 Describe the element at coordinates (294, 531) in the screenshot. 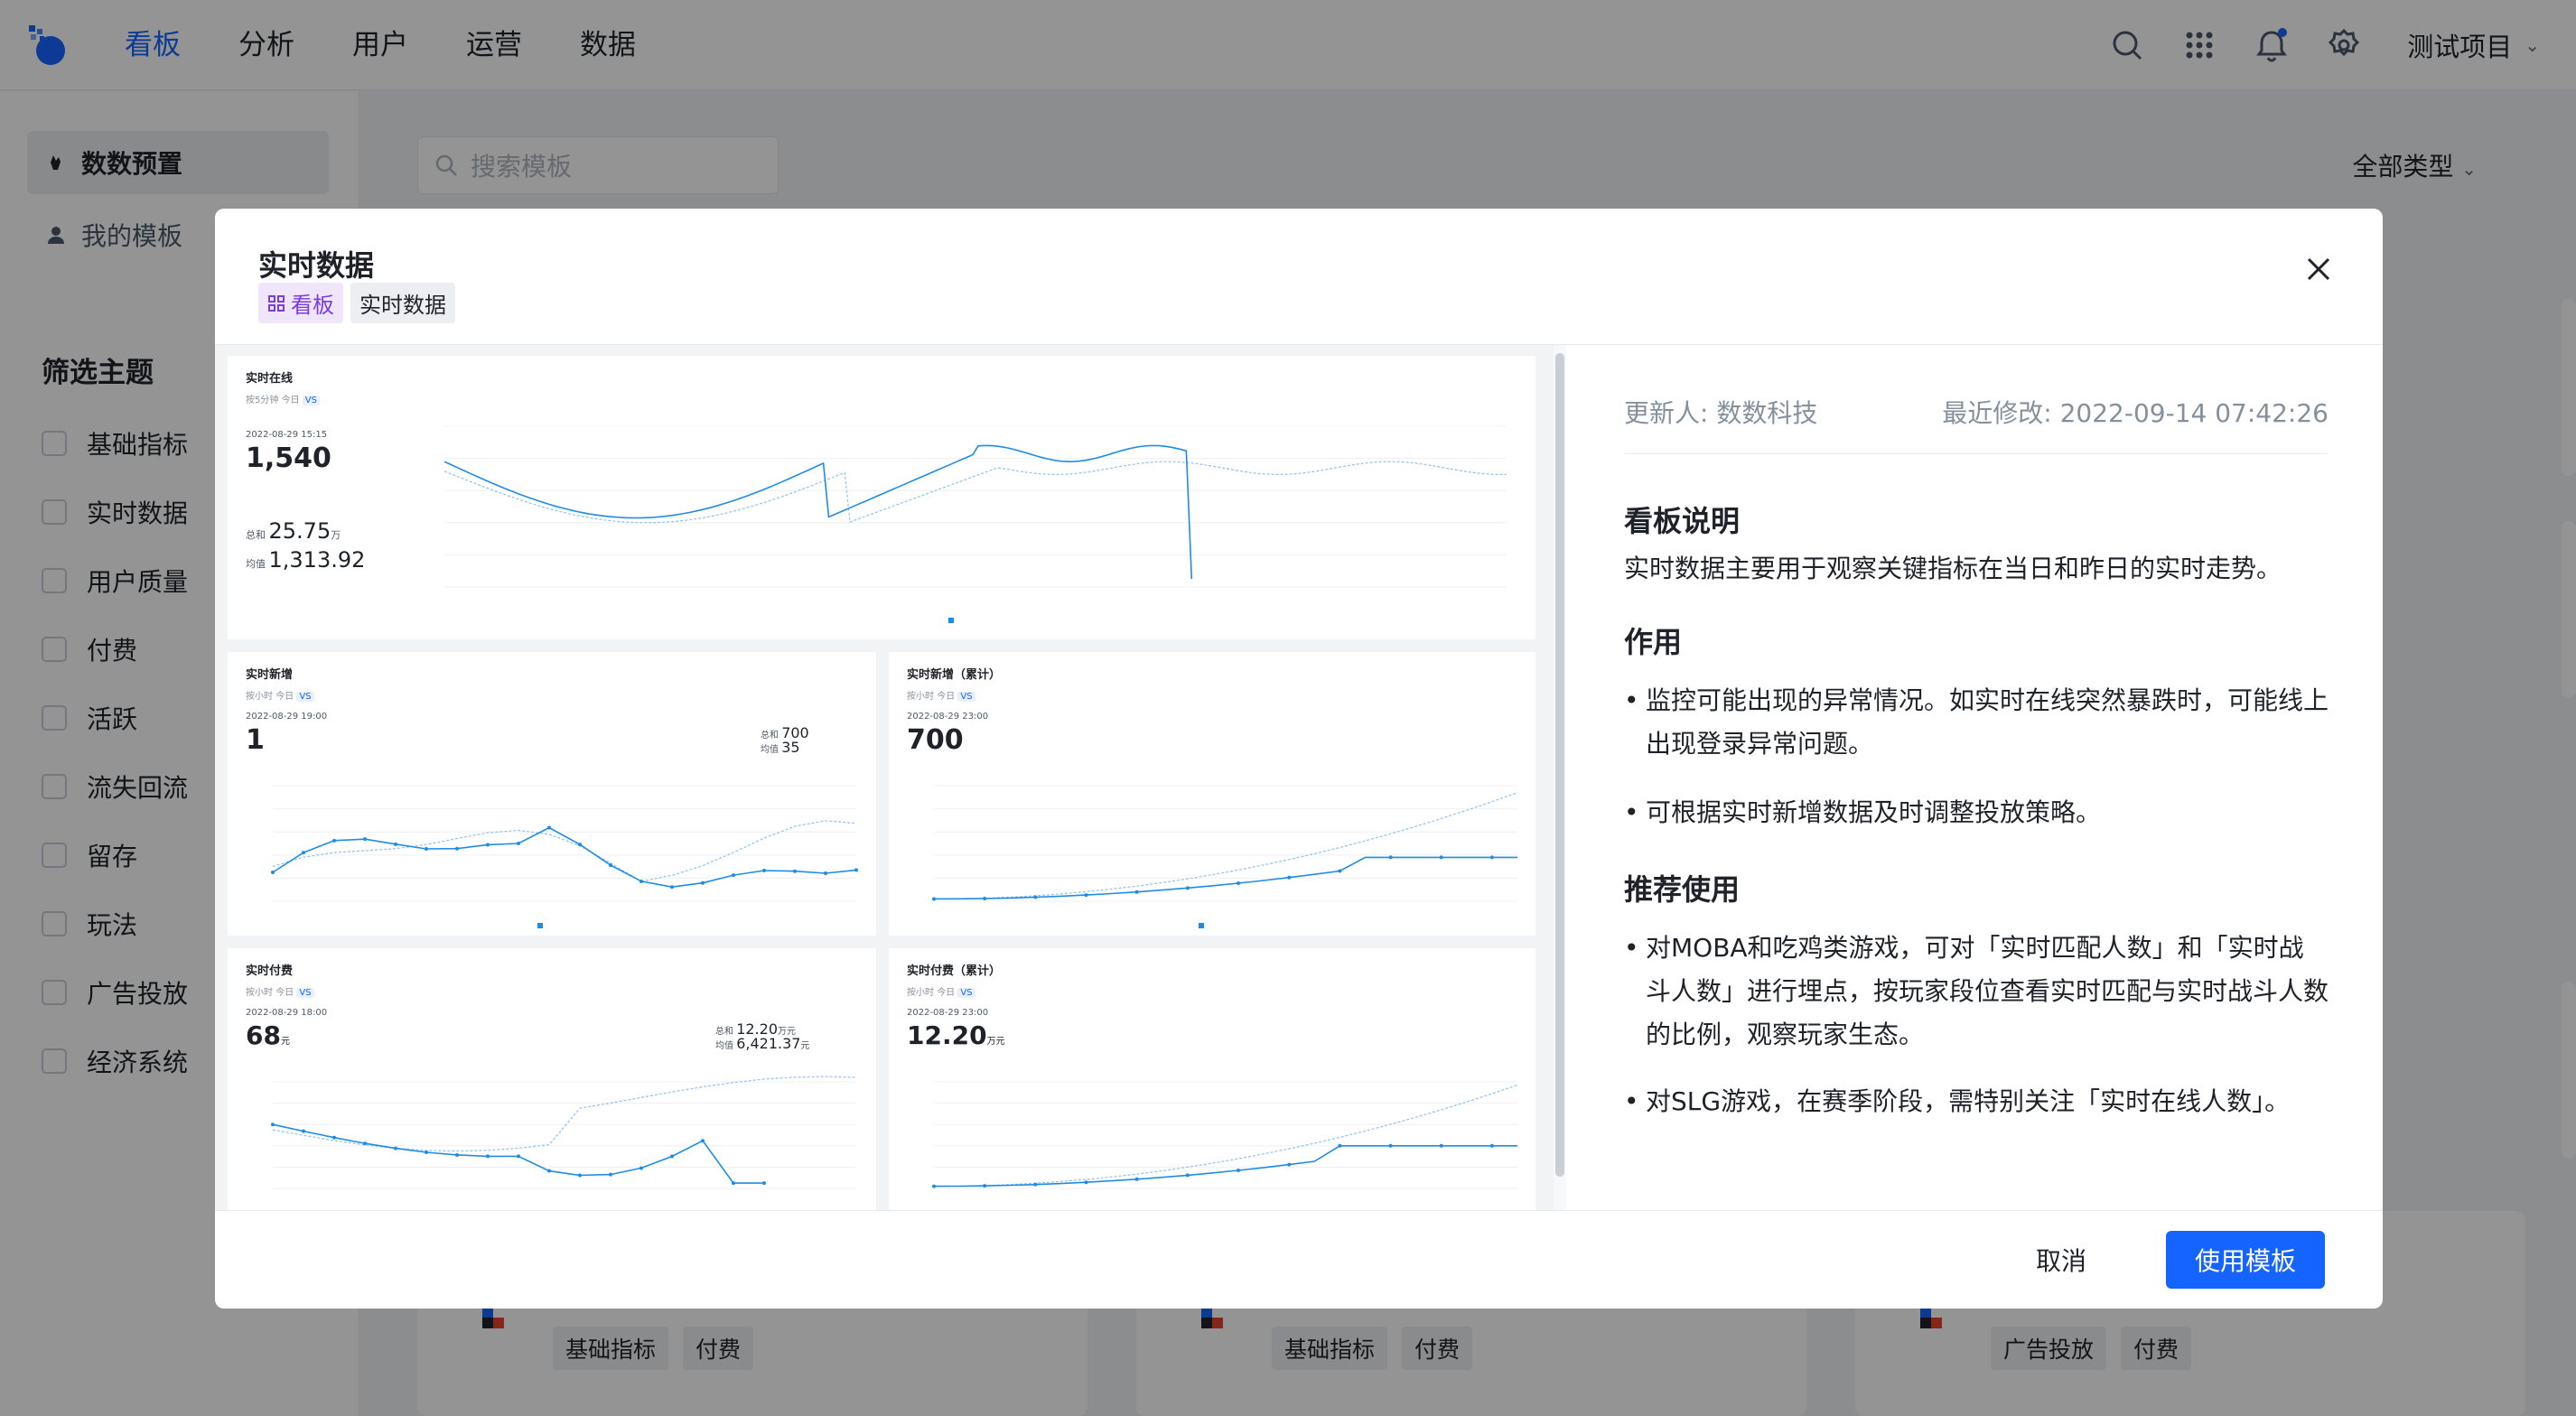

I see `panel-total: 总和 25.75万` at that location.